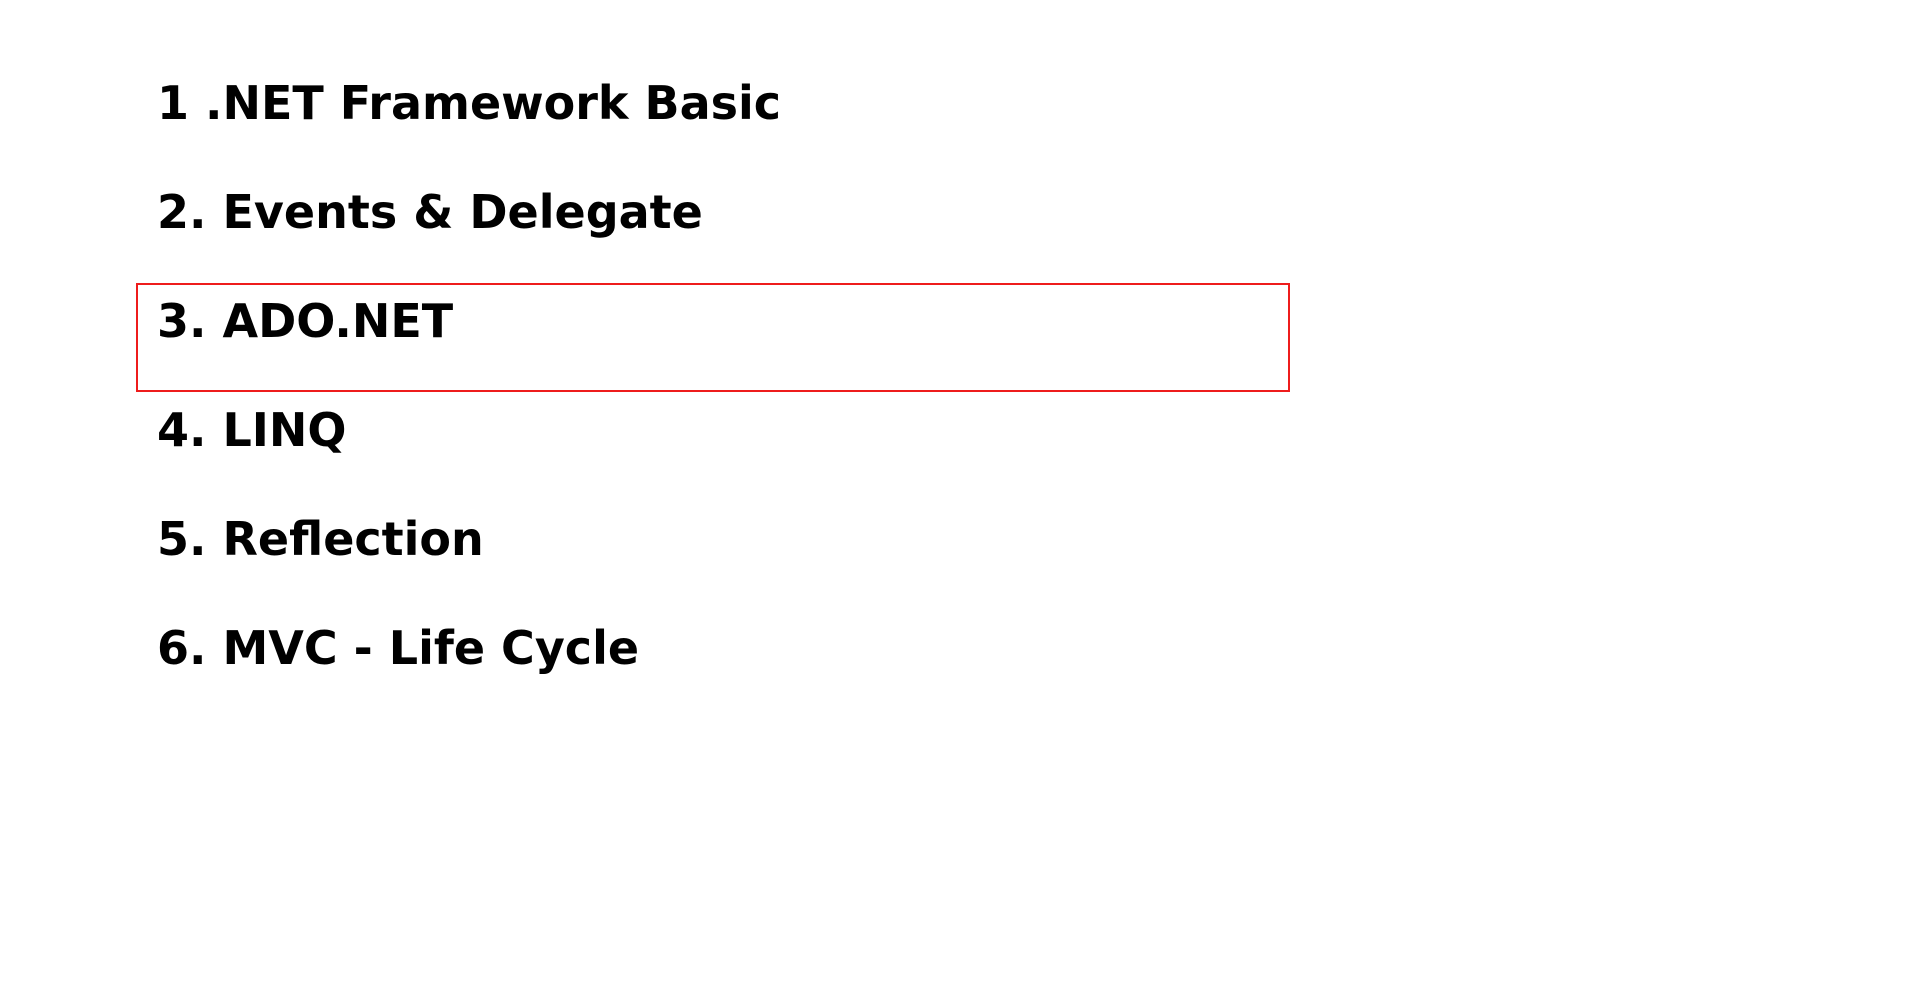 This screenshot has height=991, width=1920. What do you see at coordinates (713, 555) in the screenshot?
I see `topic-item-reflection: 5. Reflection` at bounding box center [713, 555].